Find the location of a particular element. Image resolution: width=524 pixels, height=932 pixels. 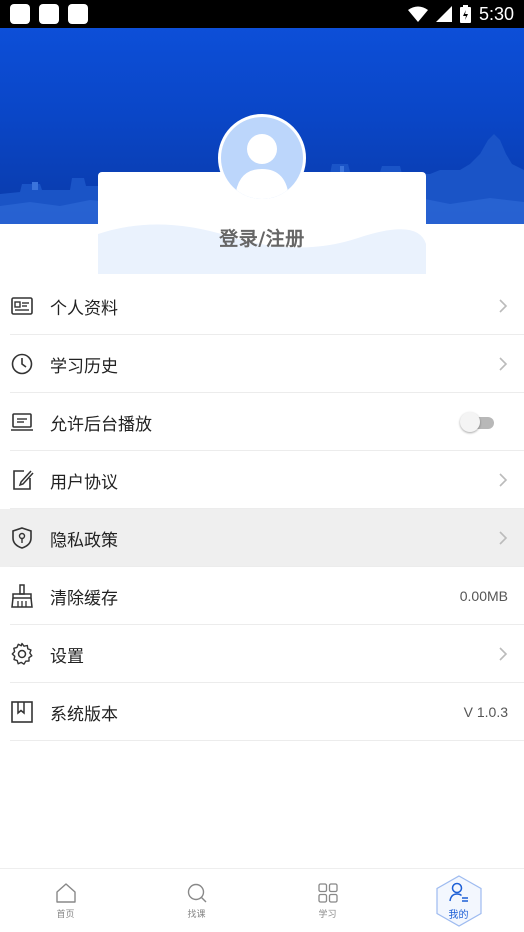

system-status: 5:30 is located at coordinates (460, 14).